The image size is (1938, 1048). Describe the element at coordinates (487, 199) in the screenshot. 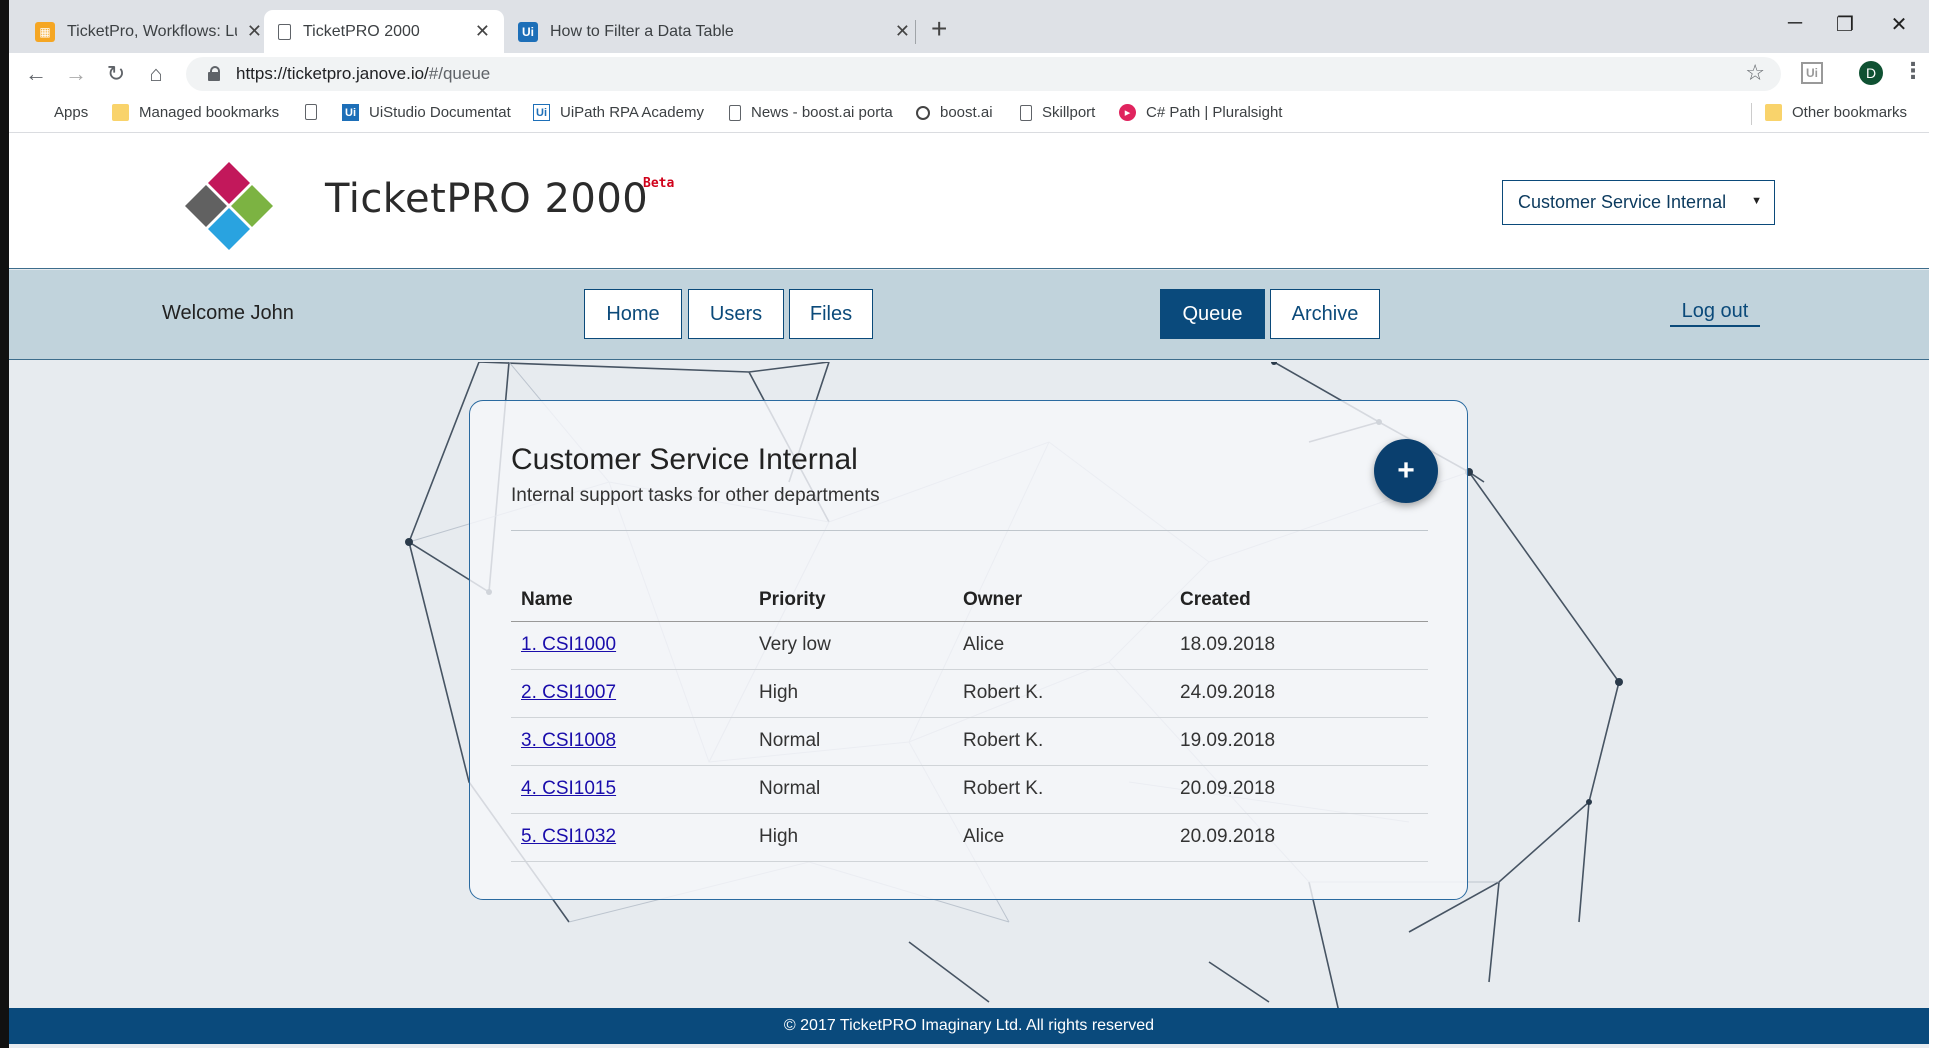

I see `brand-name: TicketPRO 2000` at that location.